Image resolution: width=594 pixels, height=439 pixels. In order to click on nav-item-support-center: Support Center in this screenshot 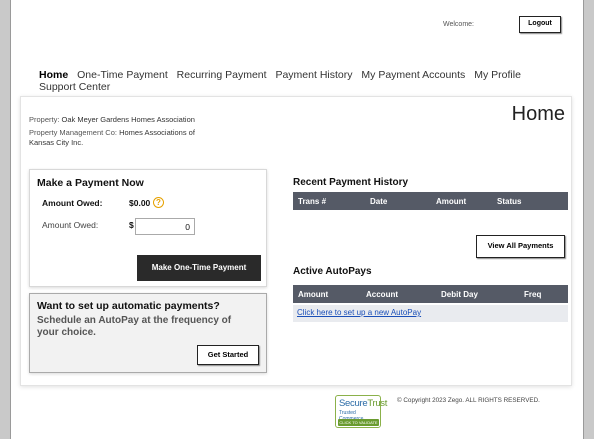, I will do `click(74, 87)`.